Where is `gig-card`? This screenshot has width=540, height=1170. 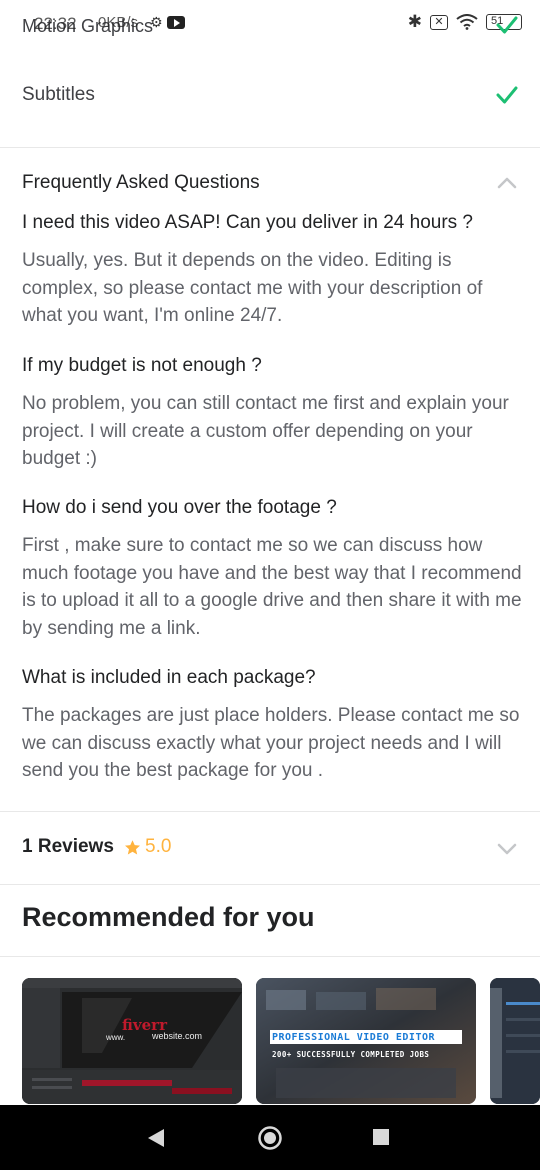
gig-card is located at coordinates (515, 1041).